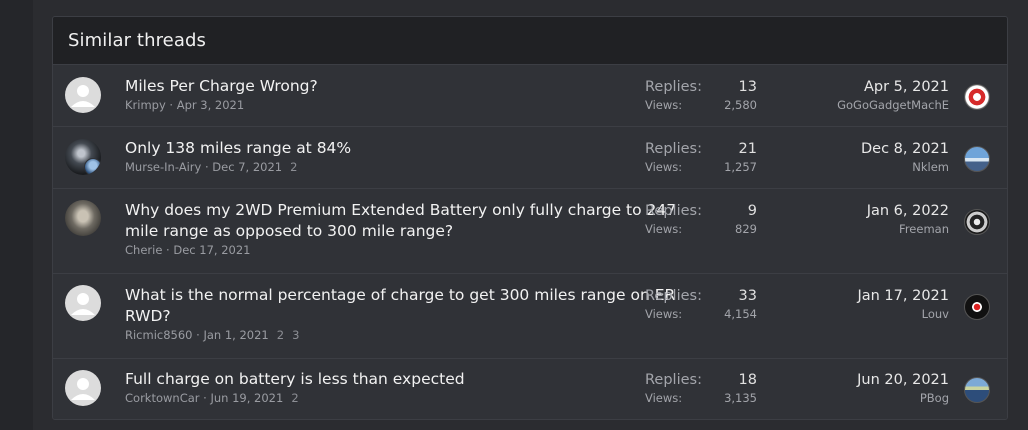  I want to click on last-post-user: Nklem, so click(905, 167).